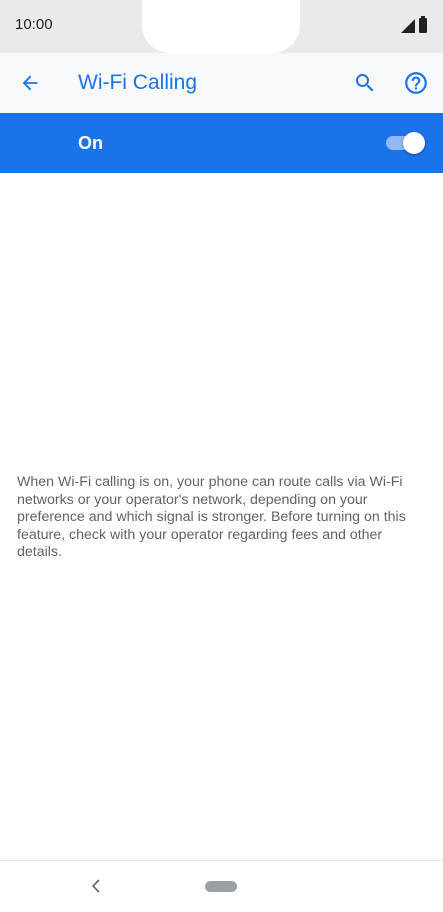 This screenshot has width=443, height=912. I want to click on chevron-left-icon, so click(95, 886).